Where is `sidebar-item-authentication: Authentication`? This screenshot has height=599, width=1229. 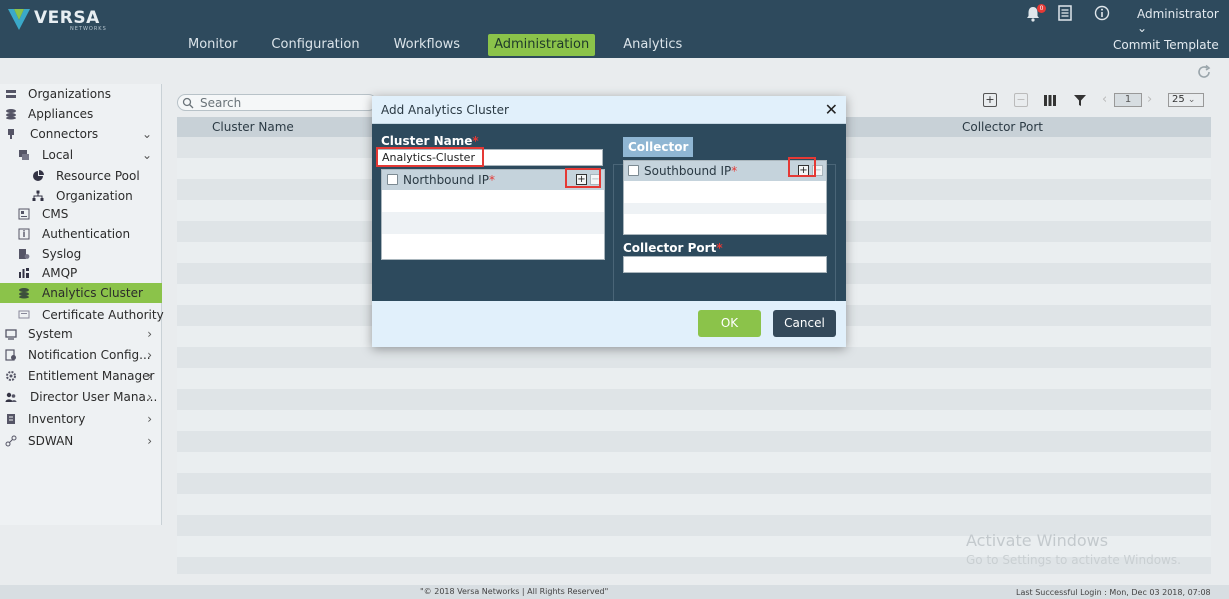 sidebar-item-authentication: Authentication is located at coordinates (81, 234).